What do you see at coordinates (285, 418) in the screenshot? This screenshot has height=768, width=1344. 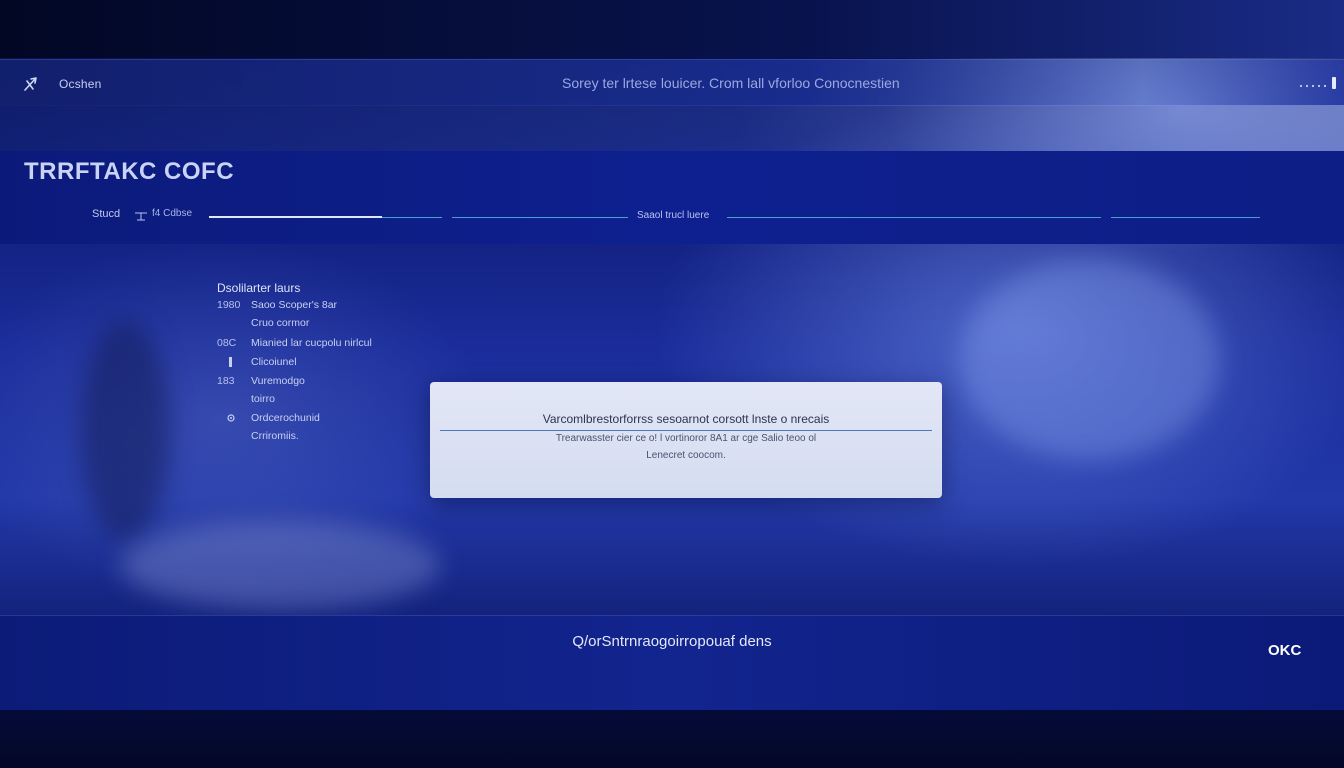 I see `list-item-label: Ordcerochunid` at bounding box center [285, 418].